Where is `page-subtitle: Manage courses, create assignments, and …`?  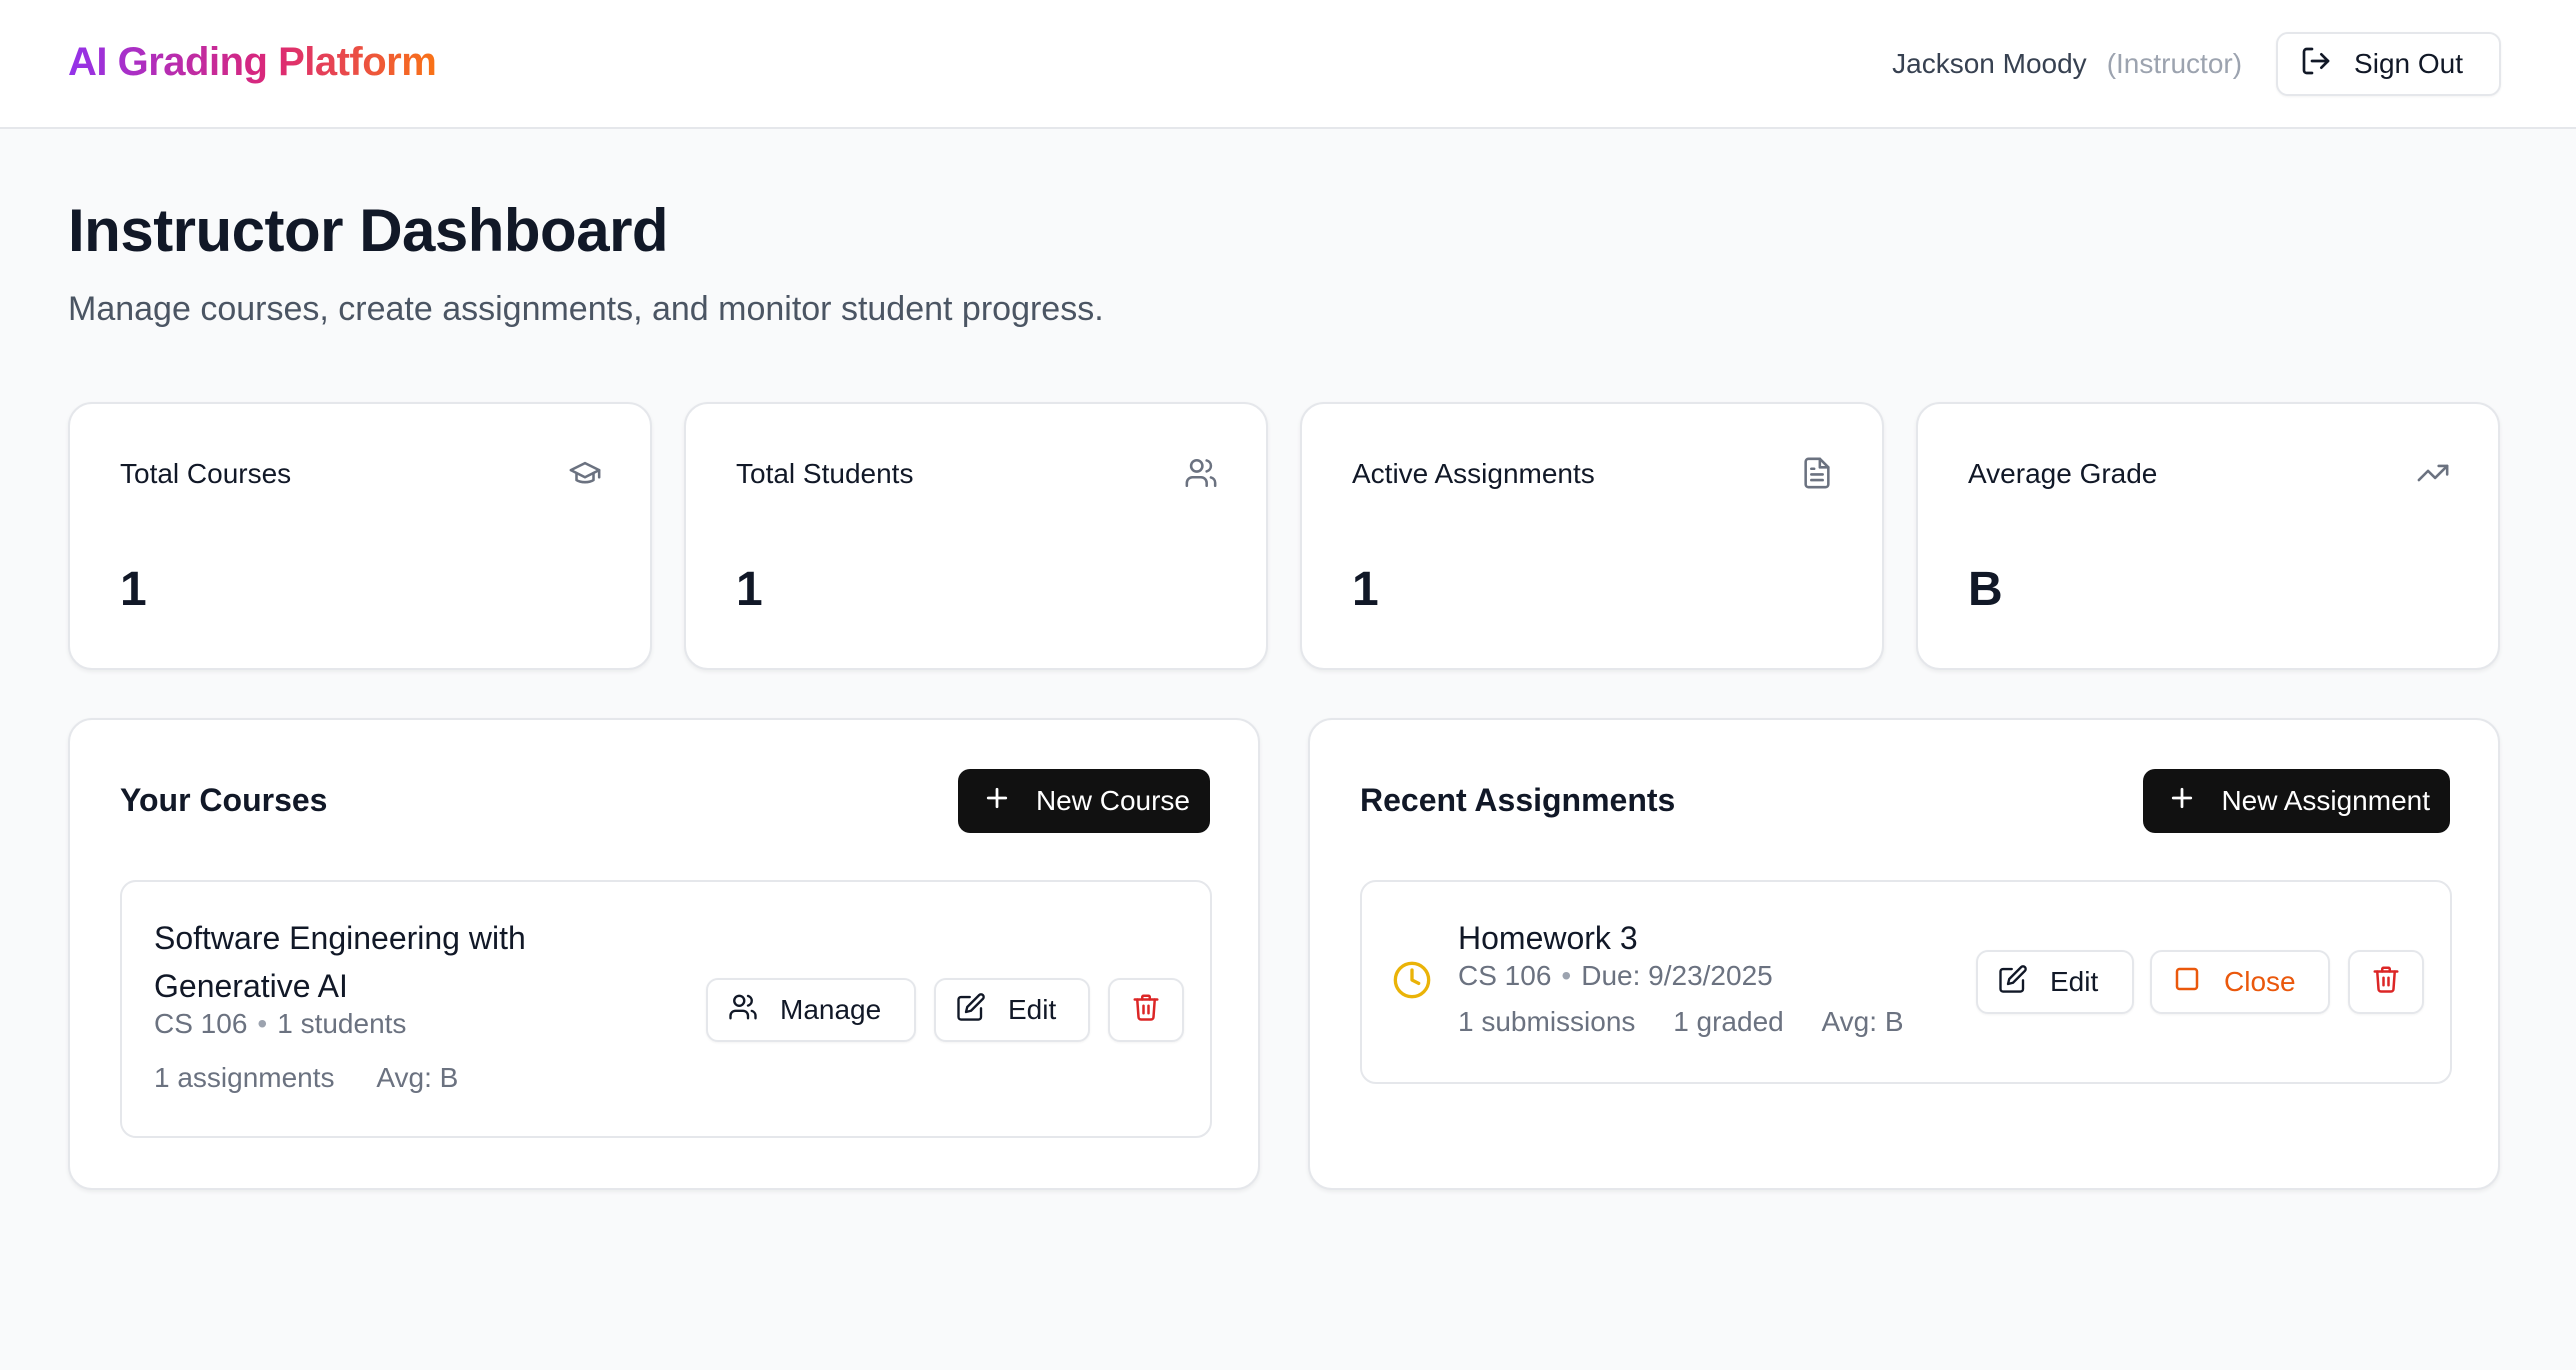 page-subtitle: Manage courses, create assignments, and … is located at coordinates (586, 309).